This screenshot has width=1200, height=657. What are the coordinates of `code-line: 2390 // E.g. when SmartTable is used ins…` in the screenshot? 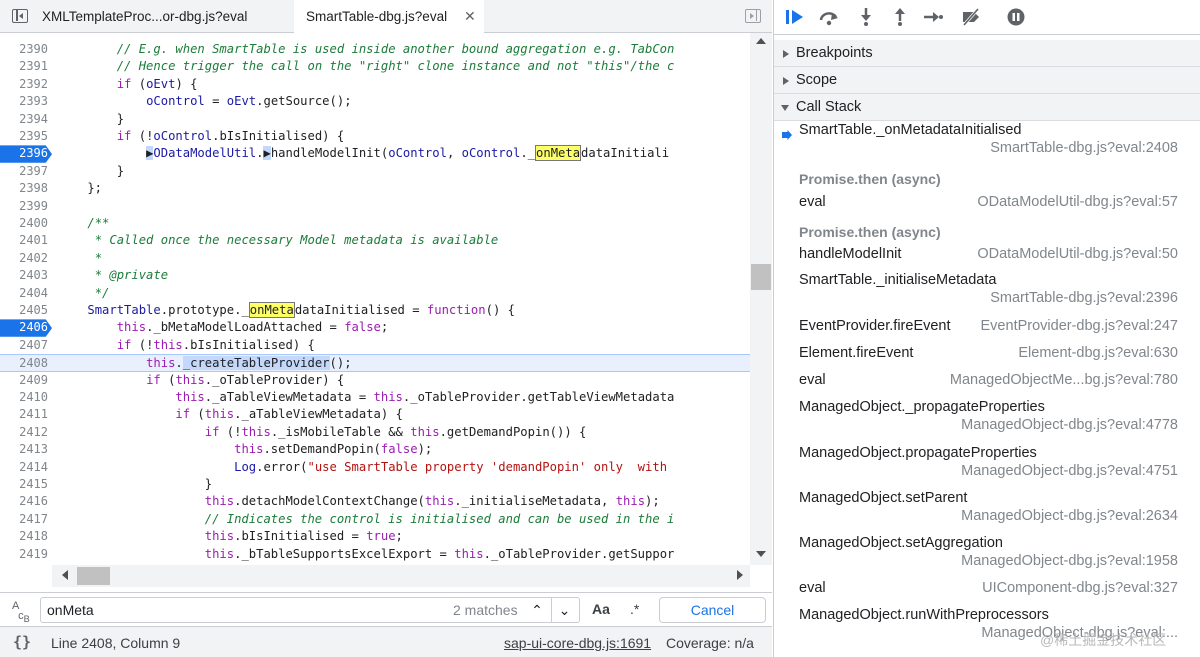 It's located at (375, 49).